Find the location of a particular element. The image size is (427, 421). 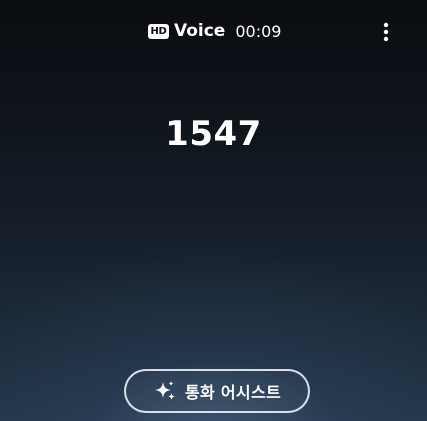

caller-number: 1547 is located at coordinates (213, 134).